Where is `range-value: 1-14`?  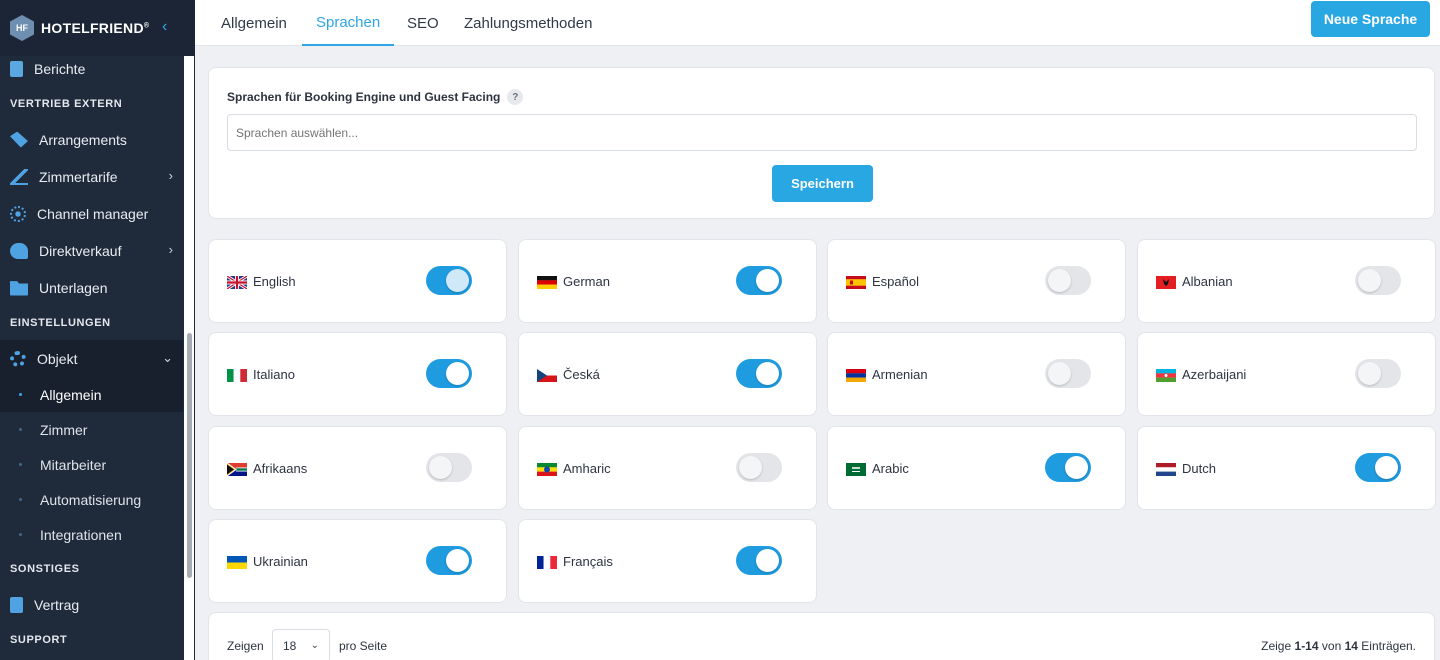
range-value: 1-14 is located at coordinates (1306, 646).